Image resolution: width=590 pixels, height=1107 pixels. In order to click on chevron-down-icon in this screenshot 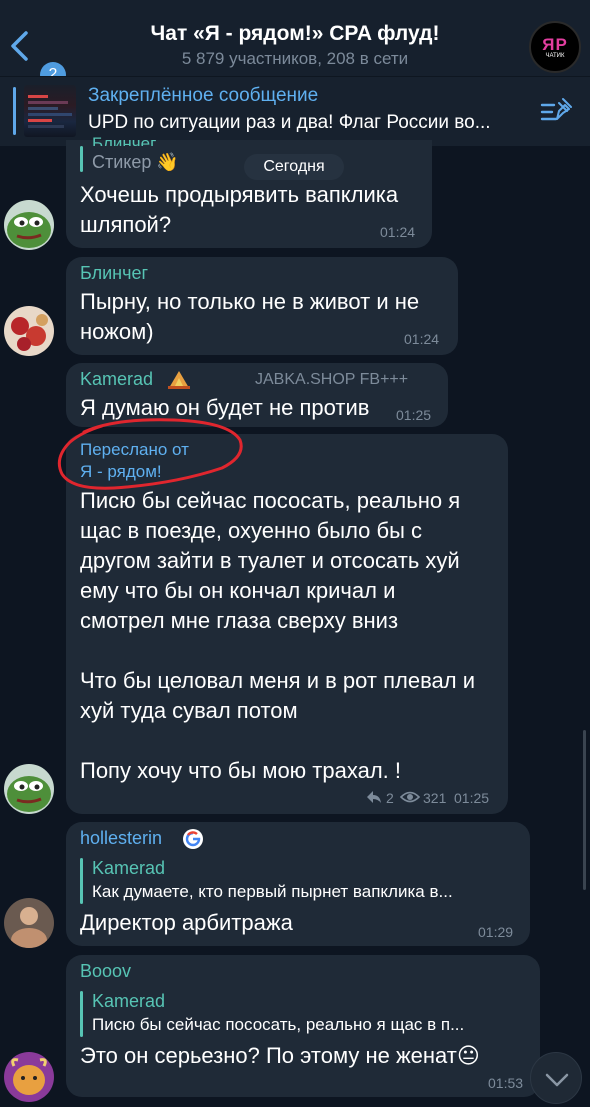, I will do `click(557, 1080)`.